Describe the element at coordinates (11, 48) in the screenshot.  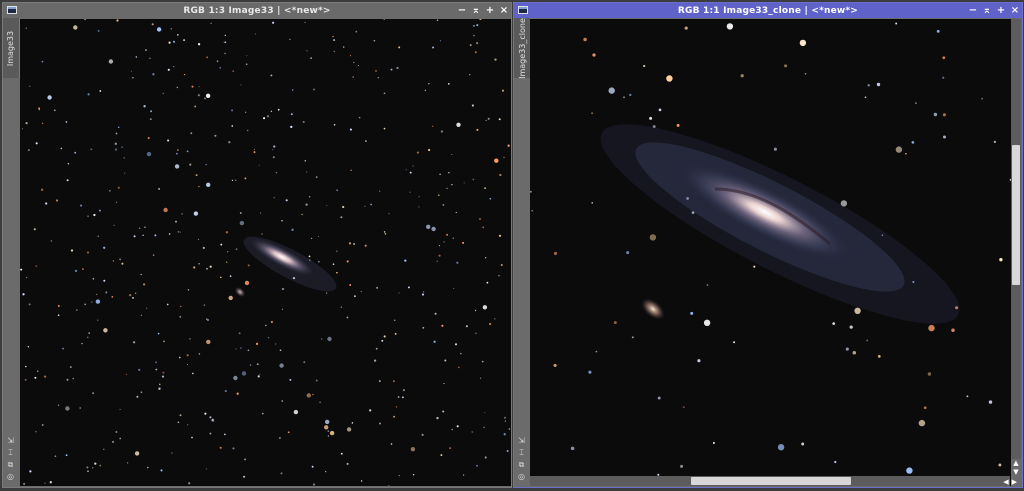
I see `view-identifier-tab: Image33` at that location.